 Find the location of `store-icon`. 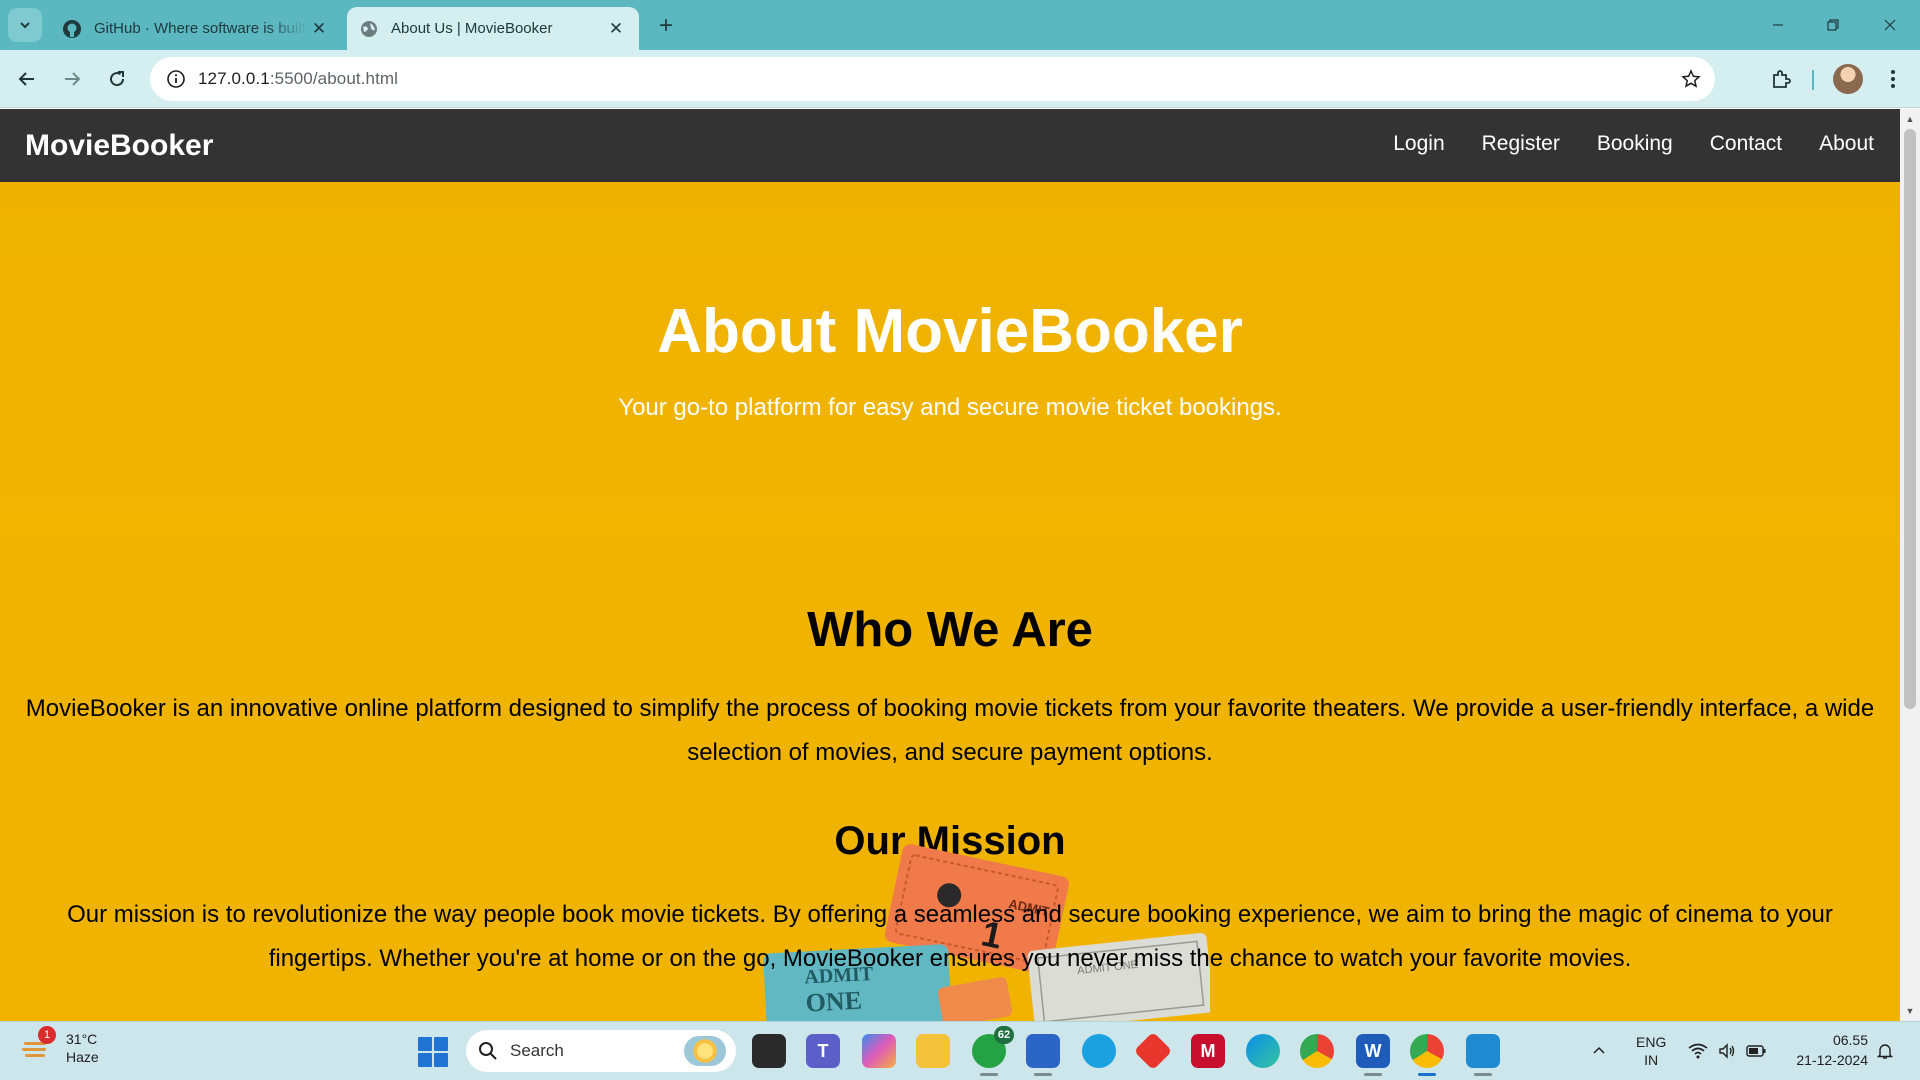

store-icon is located at coordinates (1043, 1055).